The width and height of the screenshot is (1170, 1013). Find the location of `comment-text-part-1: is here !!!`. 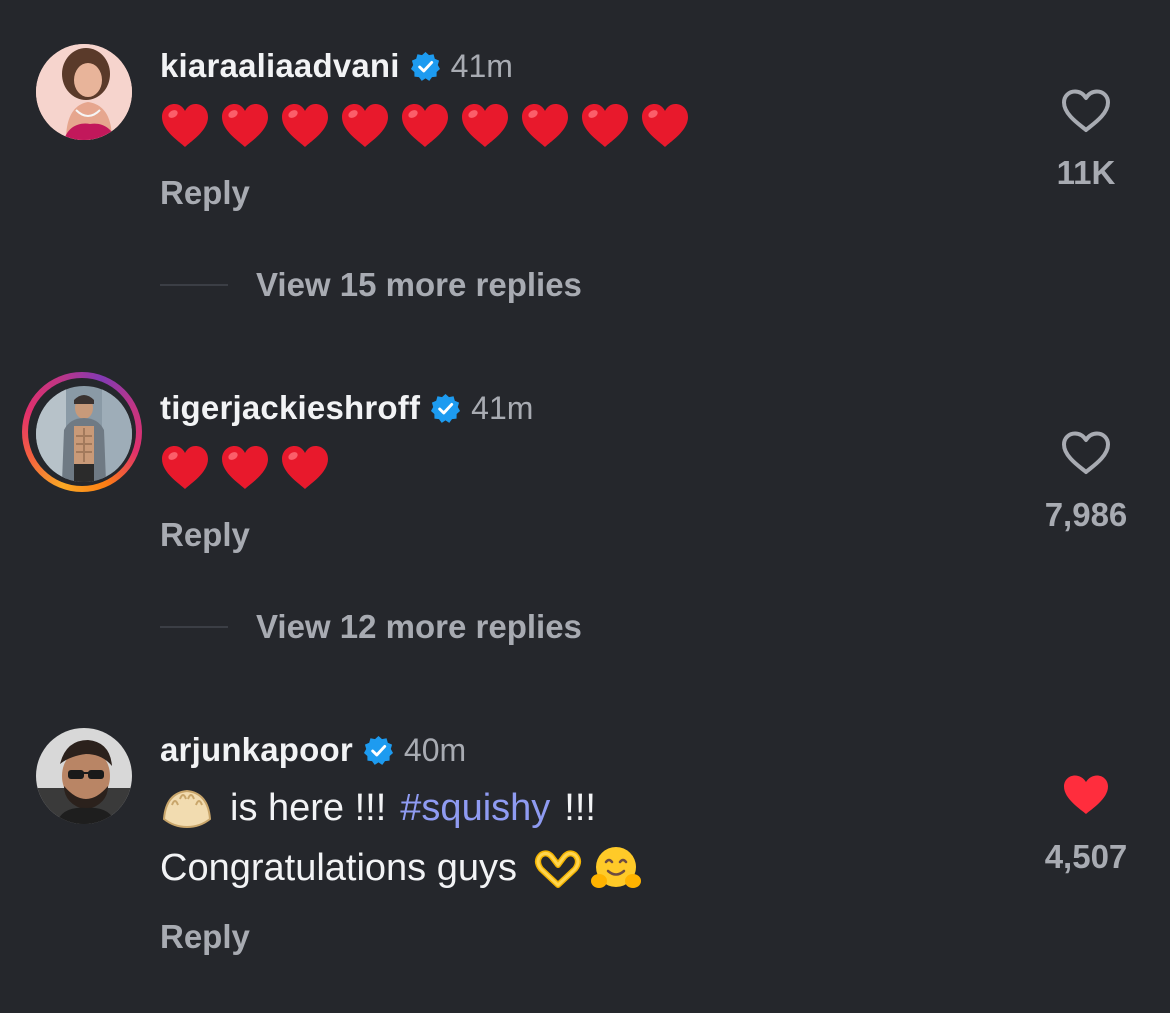

comment-text-part-1: is here !!! is located at coordinates (308, 807).